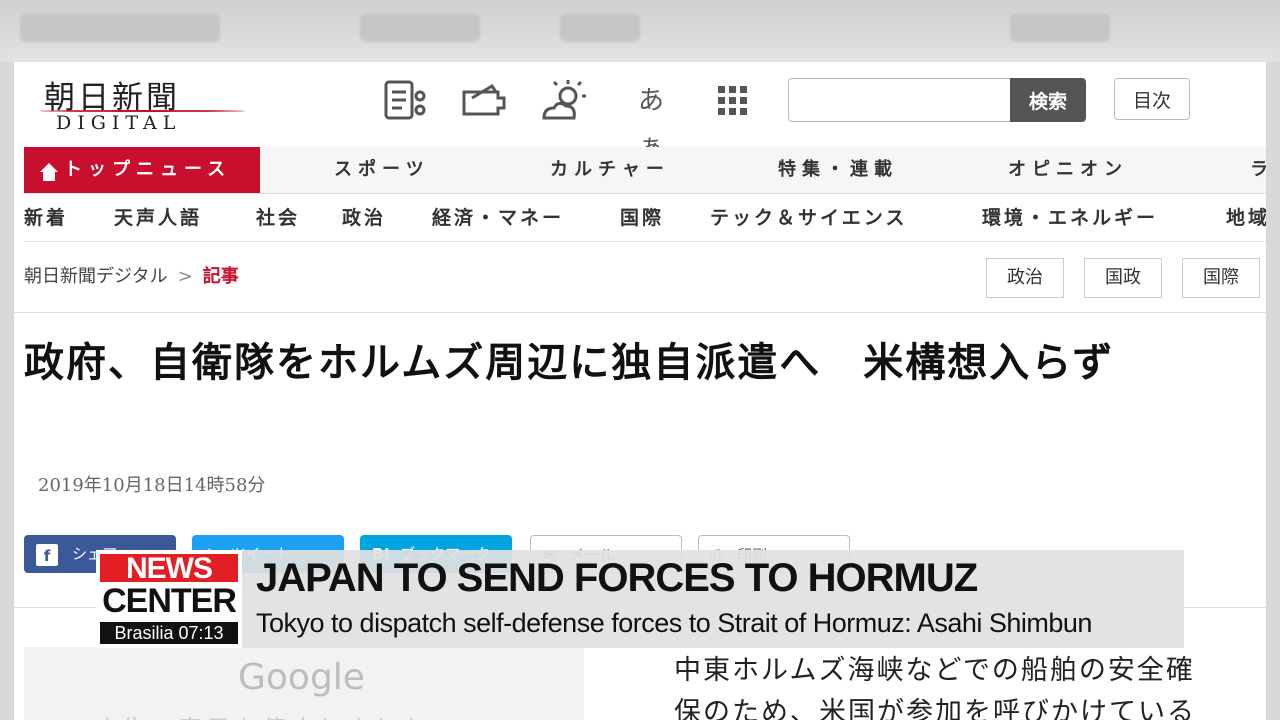  What do you see at coordinates (301, 677) in the screenshot?
I see `google-ad-logo: Google` at bounding box center [301, 677].